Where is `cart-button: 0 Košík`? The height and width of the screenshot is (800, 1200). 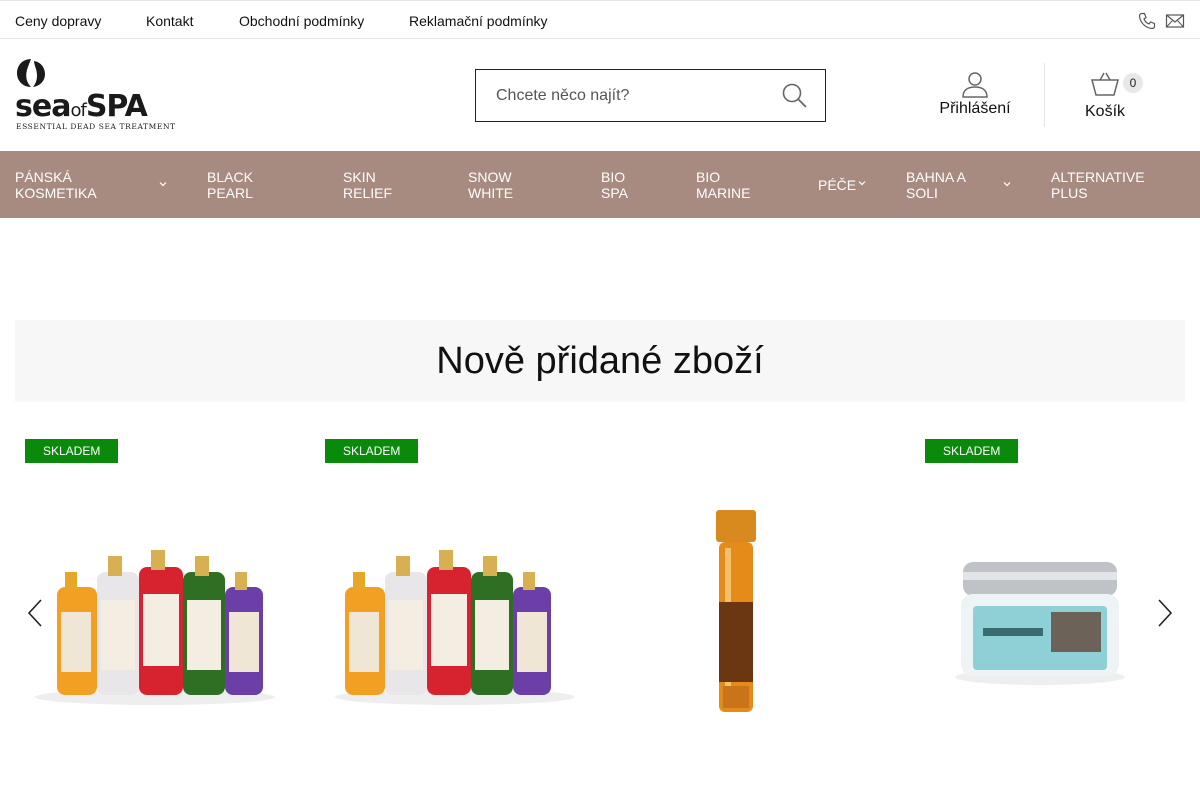 cart-button: 0 Košík is located at coordinates (1110, 98).